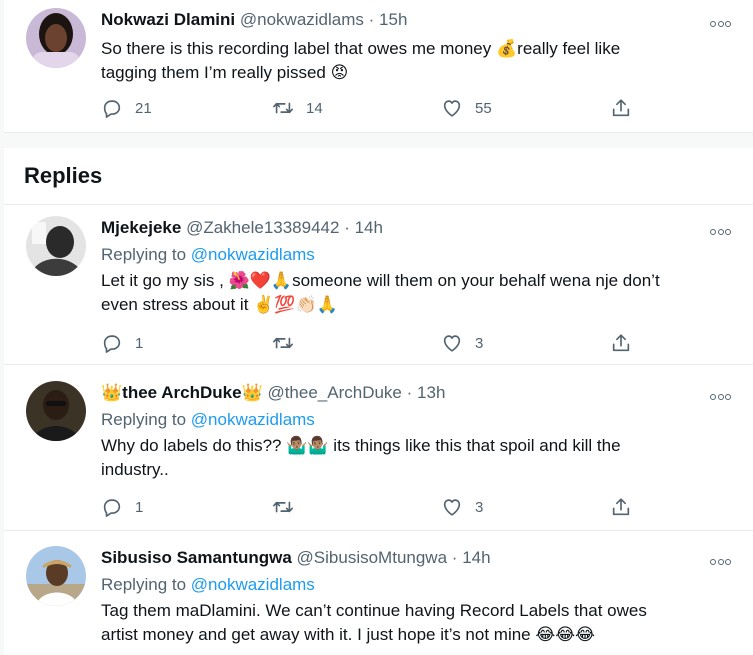  Describe the element at coordinates (378, 176) in the screenshot. I see `replies-section-header: Replies` at that location.